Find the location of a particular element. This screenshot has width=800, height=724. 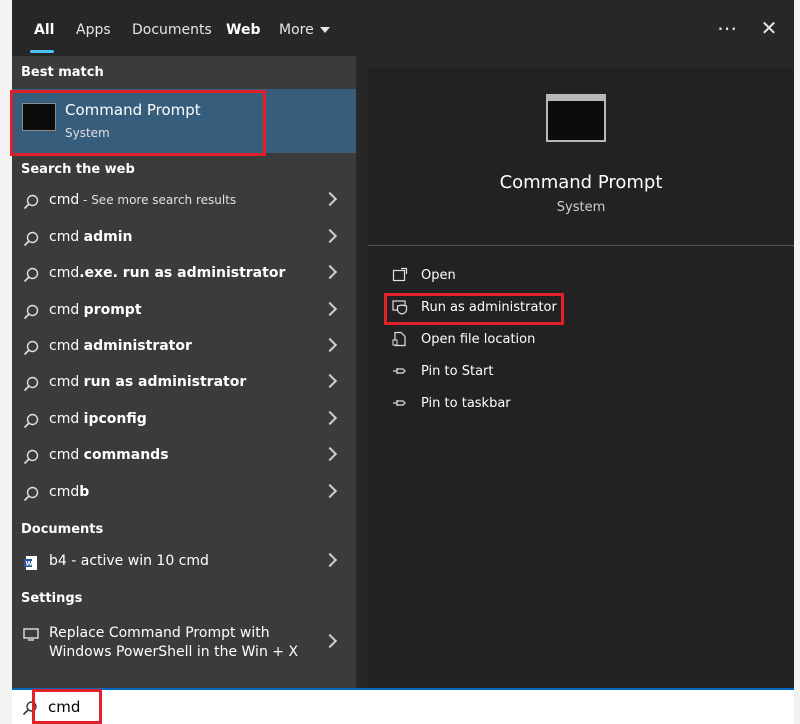

web-result-label: cmdb is located at coordinates (69, 492).